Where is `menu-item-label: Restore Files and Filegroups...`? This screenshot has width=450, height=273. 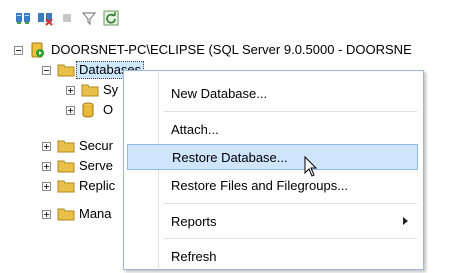 menu-item-label: Restore Files and Filegroups... is located at coordinates (260, 185).